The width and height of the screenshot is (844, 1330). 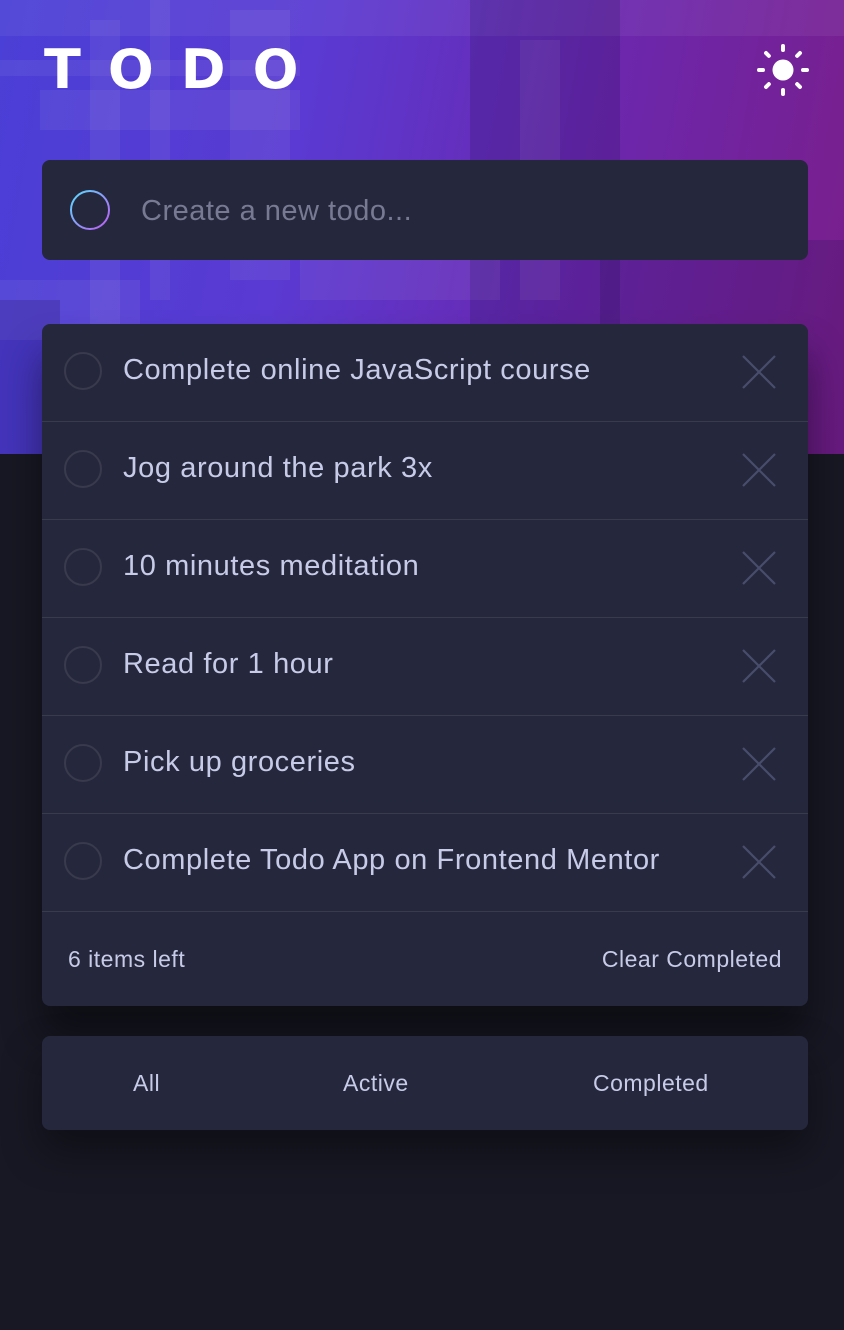 I want to click on filter-all-button: All, so click(x=146, y=1083).